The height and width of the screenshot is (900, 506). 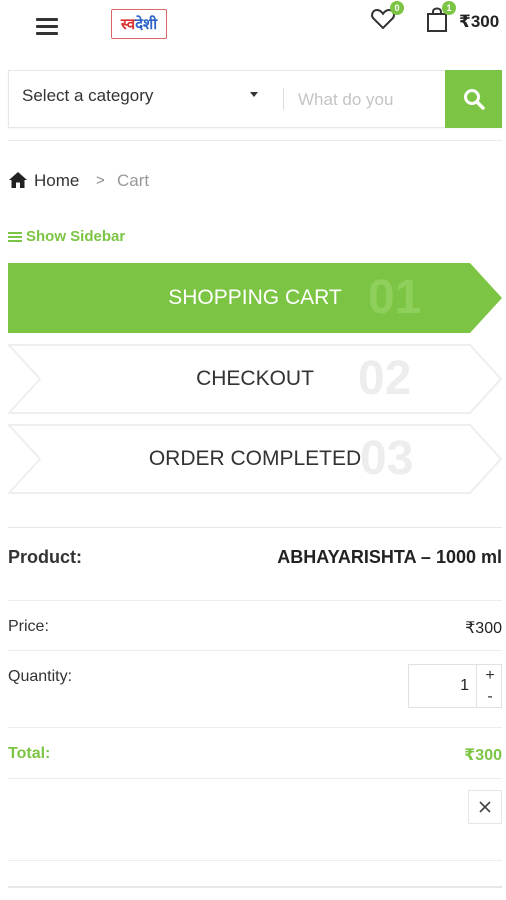 I want to click on remove-item-button, so click(x=485, y=807).